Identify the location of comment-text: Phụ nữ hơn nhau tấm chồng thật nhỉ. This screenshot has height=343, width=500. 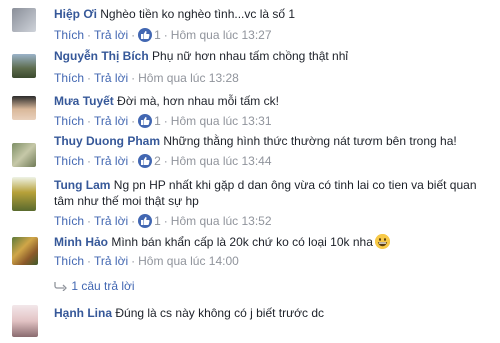
(250, 56).